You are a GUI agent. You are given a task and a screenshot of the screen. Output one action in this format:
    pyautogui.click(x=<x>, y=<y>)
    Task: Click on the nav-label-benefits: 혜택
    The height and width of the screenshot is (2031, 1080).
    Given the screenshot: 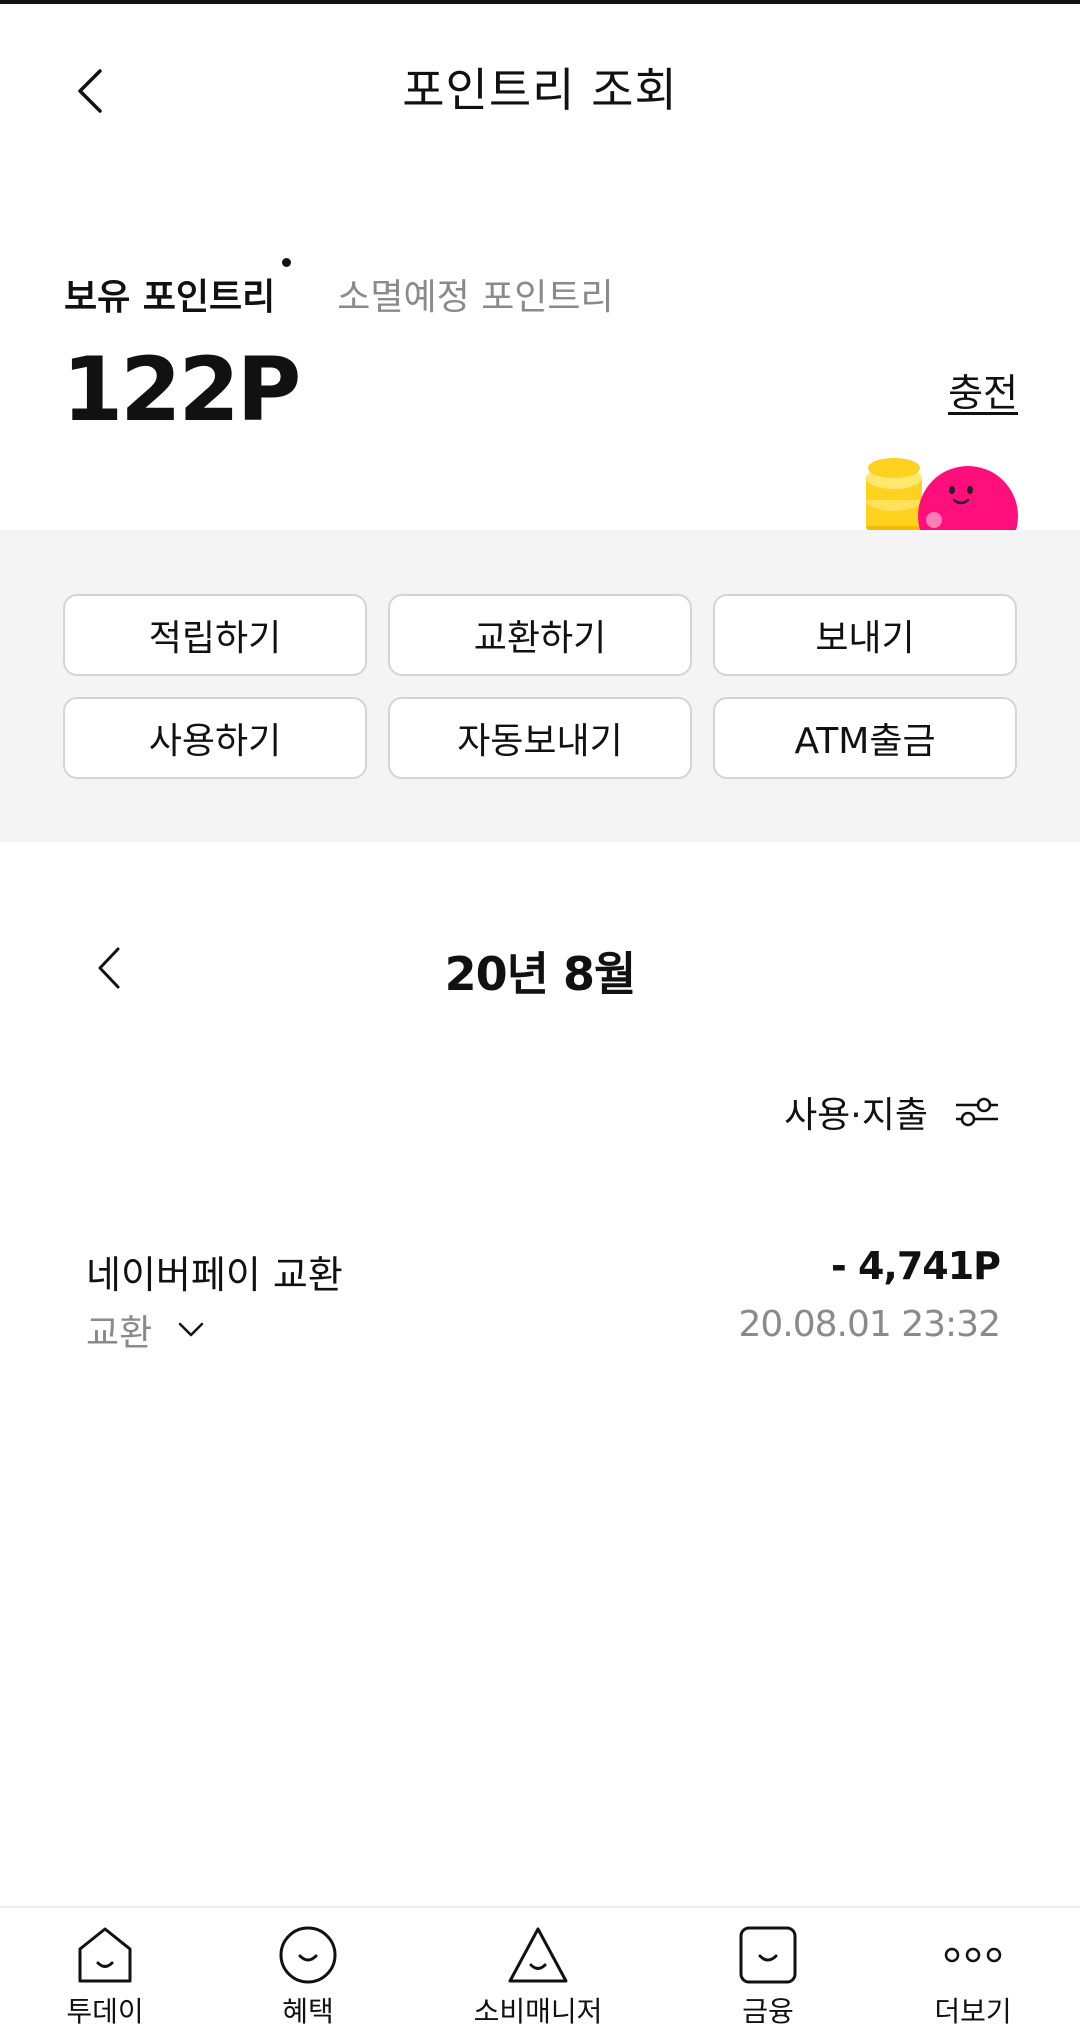 What is the action you would take?
    pyautogui.click(x=308, y=2011)
    